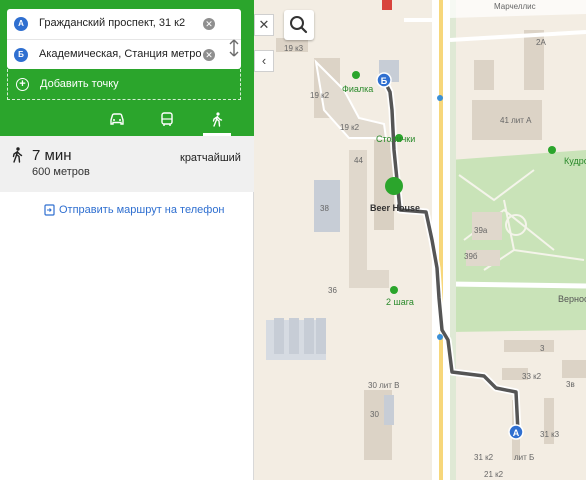 The height and width of the screenshot is (480, 586). What do you see at coordinates (400, 302) in the screenshot?
I see `map-label-two-steps: 2 шага` at bounding box center [400, 302].